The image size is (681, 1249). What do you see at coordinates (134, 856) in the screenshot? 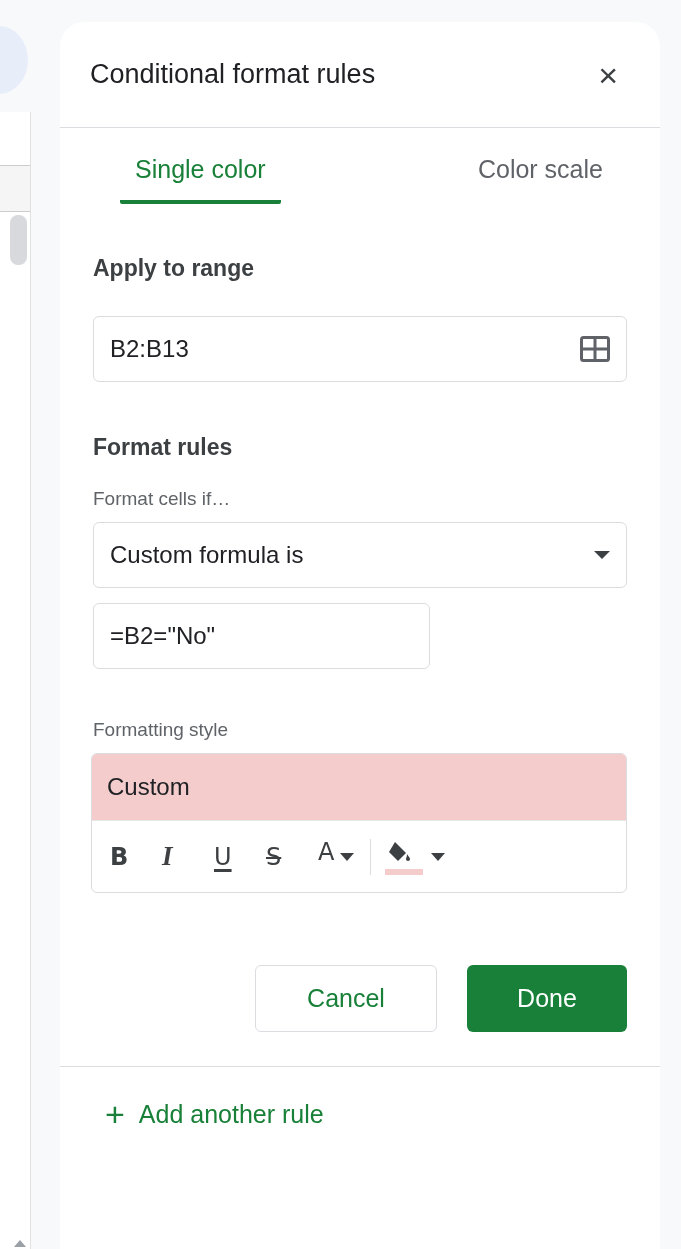
I see `bold-button: B` at bounding box center [134, 856].